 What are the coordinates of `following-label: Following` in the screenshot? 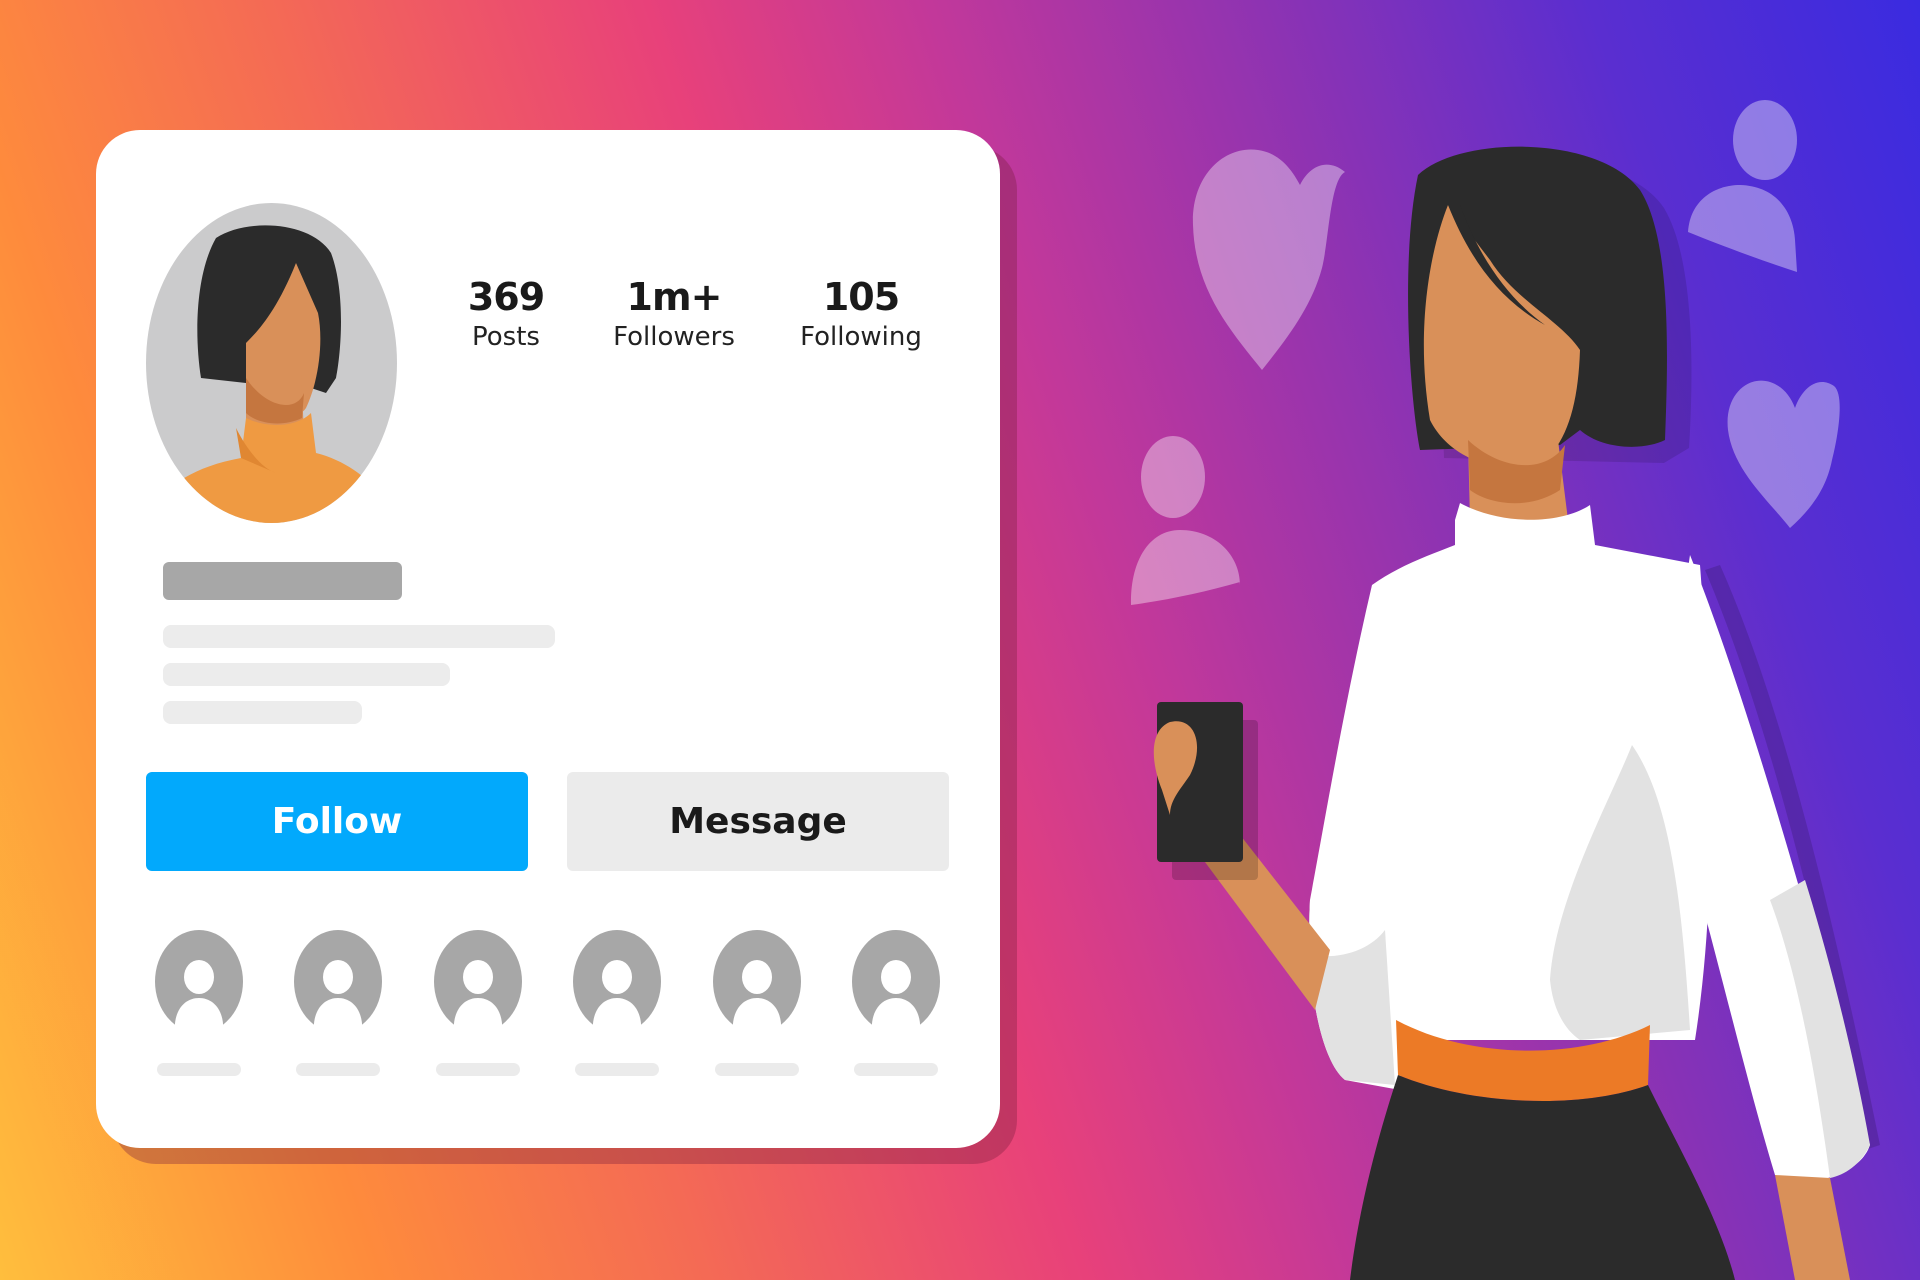 It's located at (861, 337).